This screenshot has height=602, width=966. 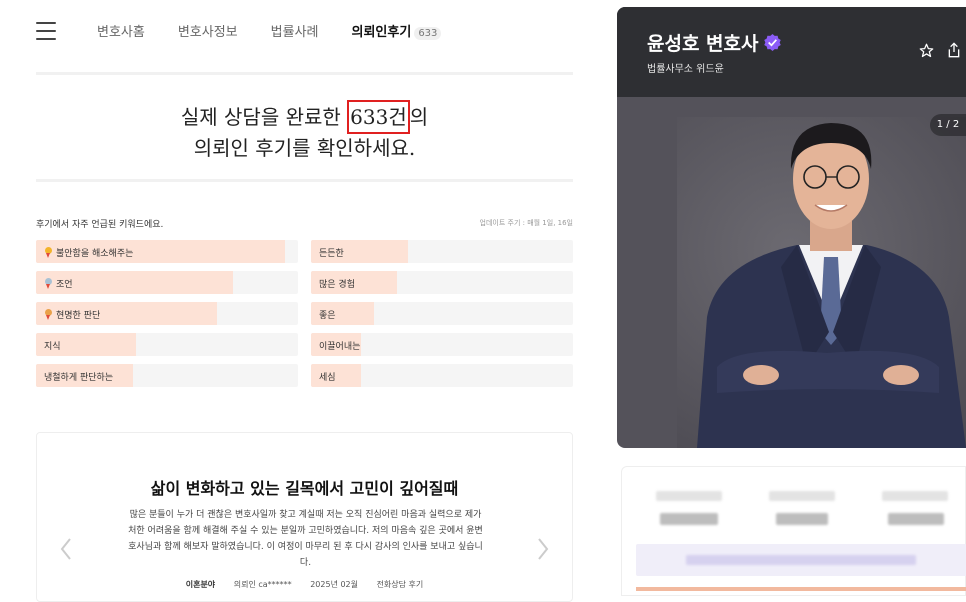 I want to click on tab-legal-cases: 법률사례, so click(x=295, y=30).